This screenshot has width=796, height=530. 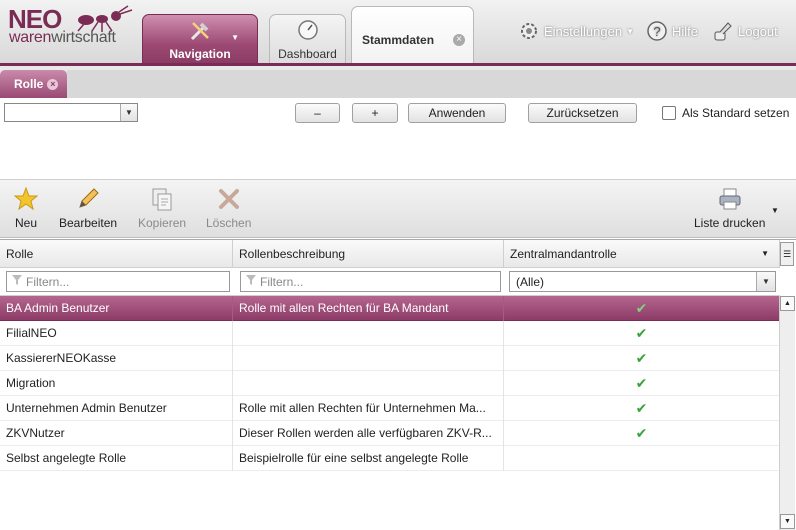 I want to click on set-default-checkbox, so click(x=669, y=113).